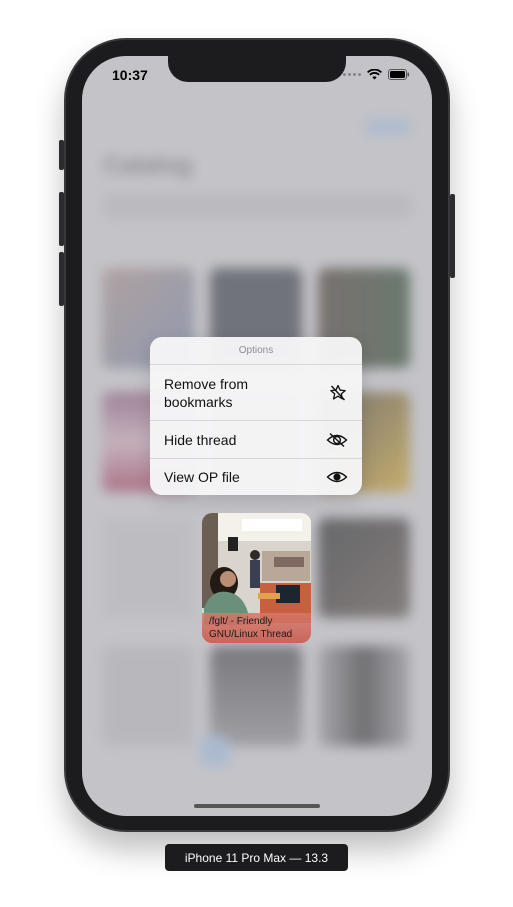 This screenshot has width=513, height=907. I want to click on battery-icon, so click(399, 74).